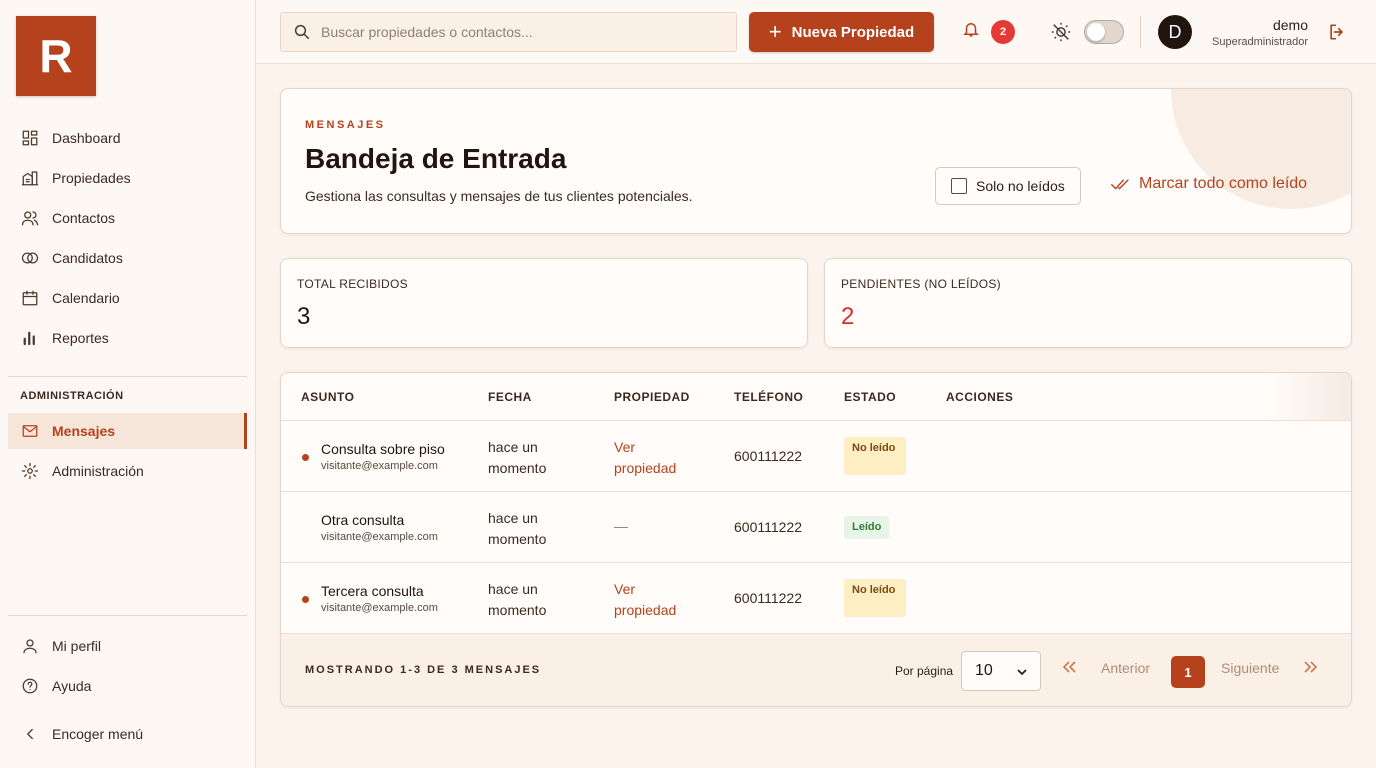  Describe the element at coordinates (984, 670) in the screenshot. I see `per-page-value: 10` at that location.